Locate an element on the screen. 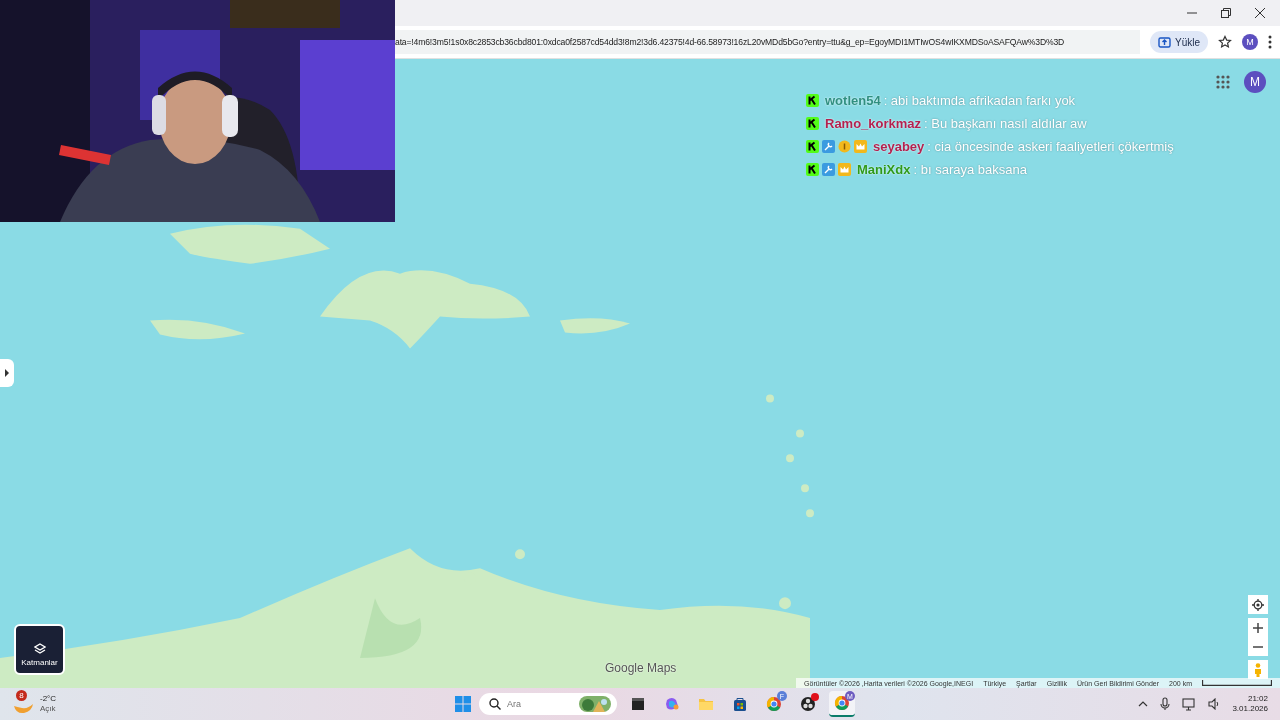 This screenshot has width=1280, height=720. location-icon is located at coordinates (1258, 604).